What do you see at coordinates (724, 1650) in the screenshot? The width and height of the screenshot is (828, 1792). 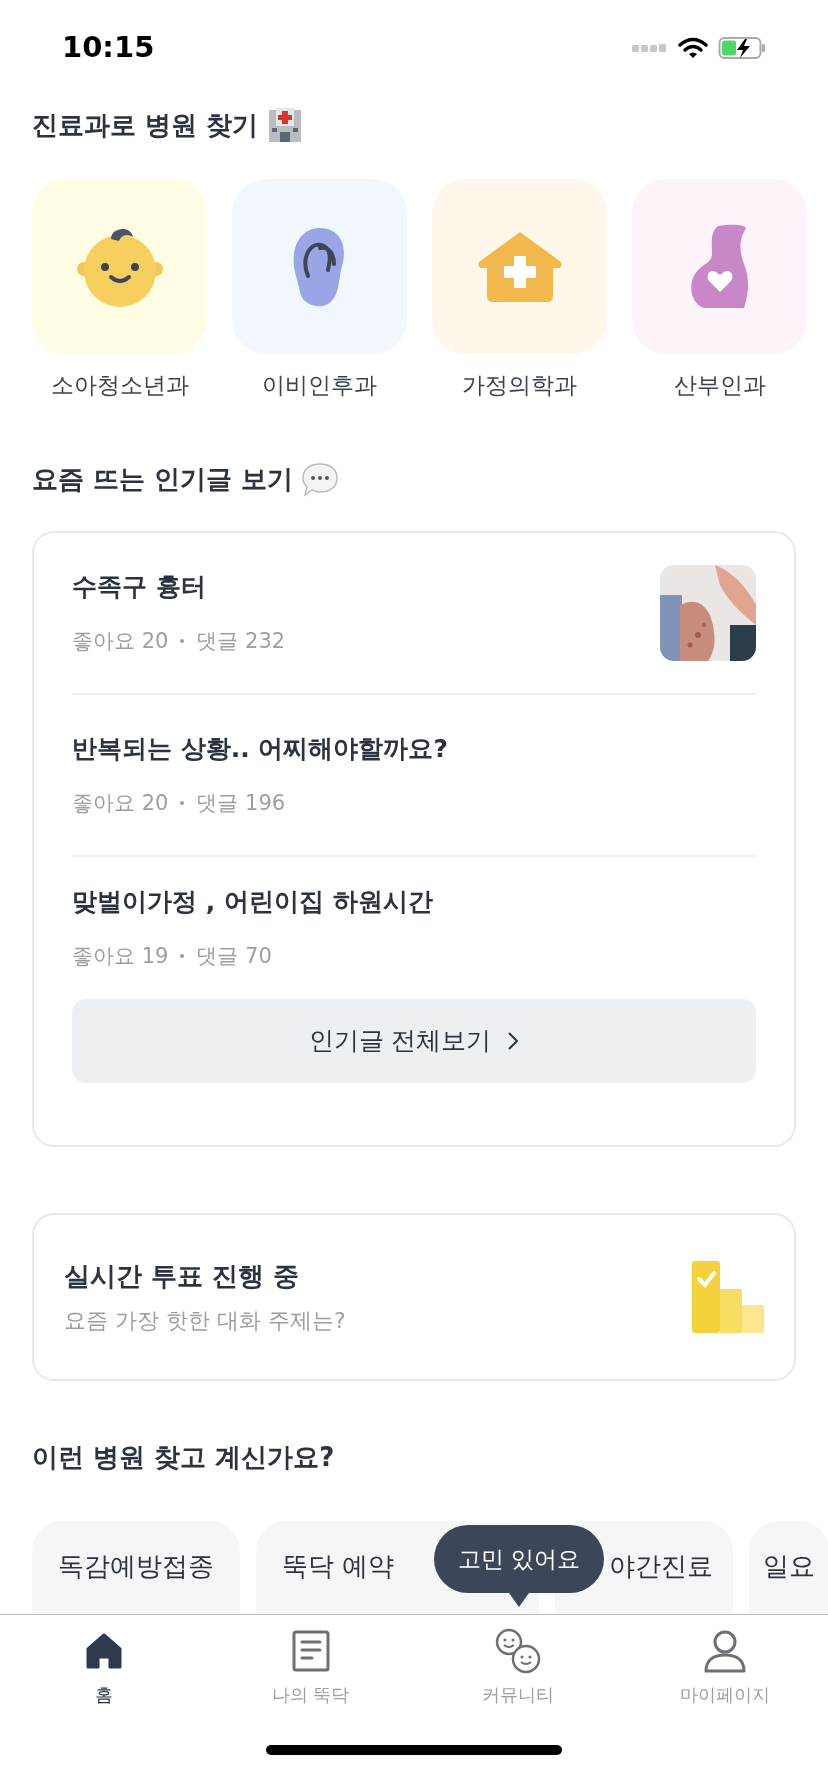 I see `person-icon` at bounding box center [724, 1650].